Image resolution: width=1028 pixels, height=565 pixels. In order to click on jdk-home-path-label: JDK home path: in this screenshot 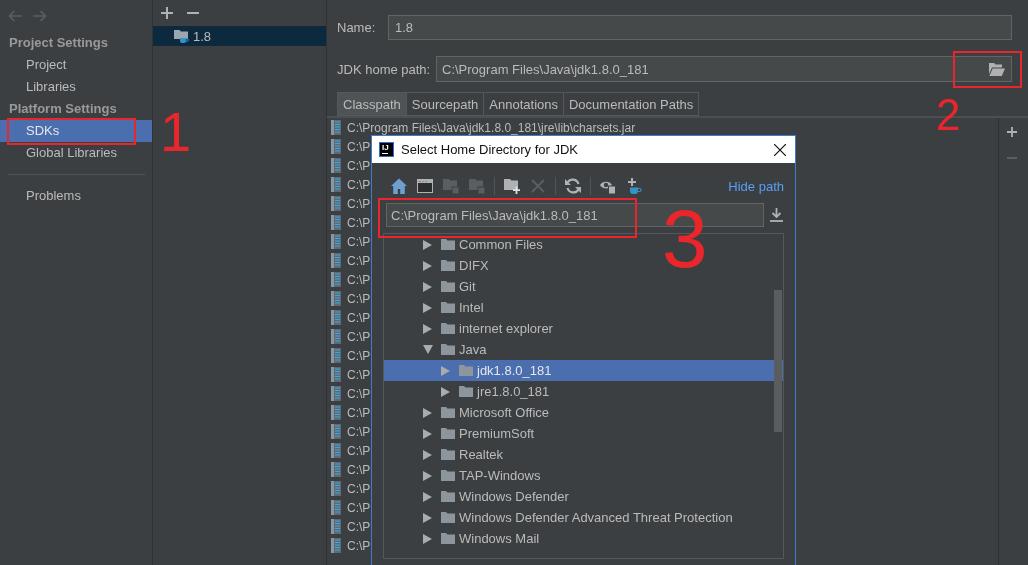, I will do `click(384, 69)`.